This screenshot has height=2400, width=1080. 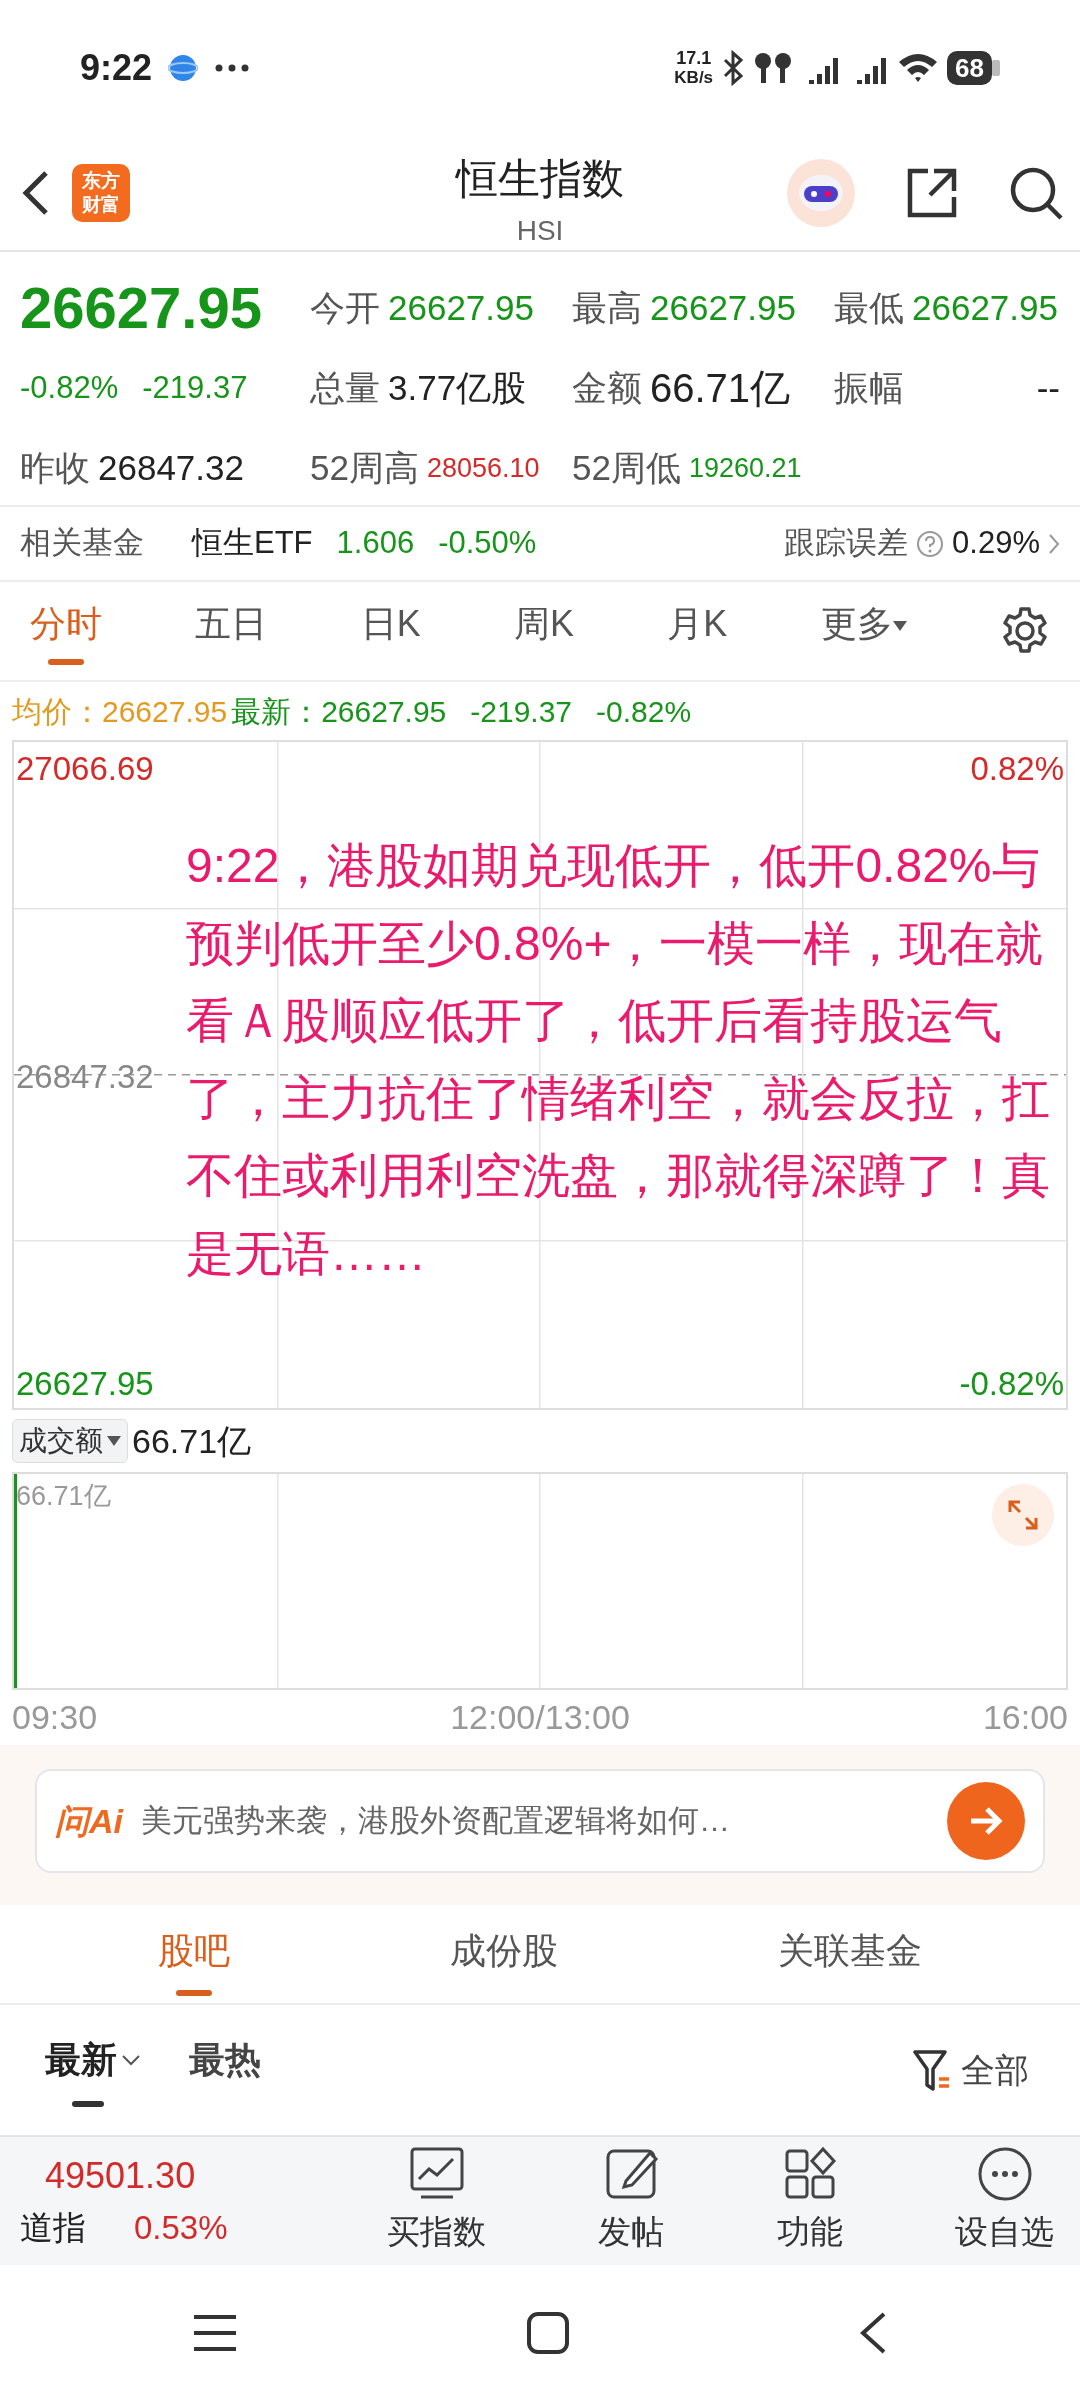 What do you see at coordinates (225, 2070) in the screenshot?
I see `sort-tab: 最热` at bounding box center [225, 2070].